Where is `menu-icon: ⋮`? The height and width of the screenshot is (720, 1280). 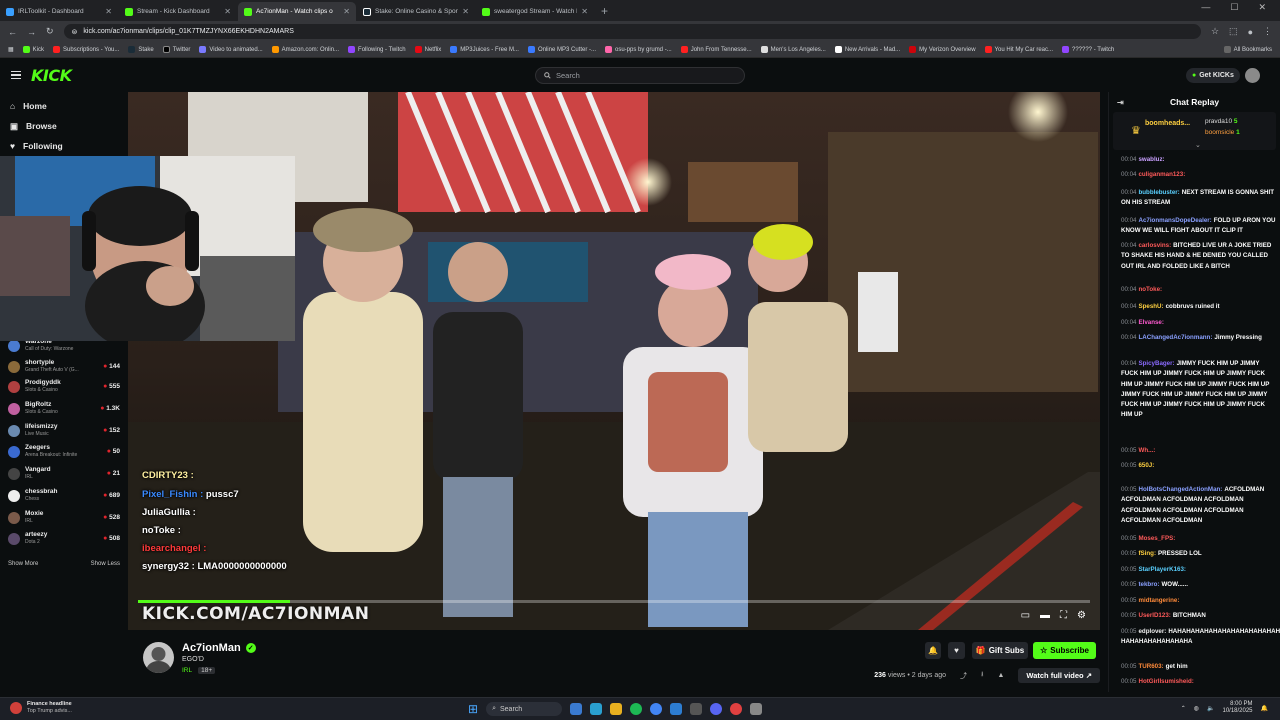 menu-icon: ⋮ is located at coordinates (1267, 31).